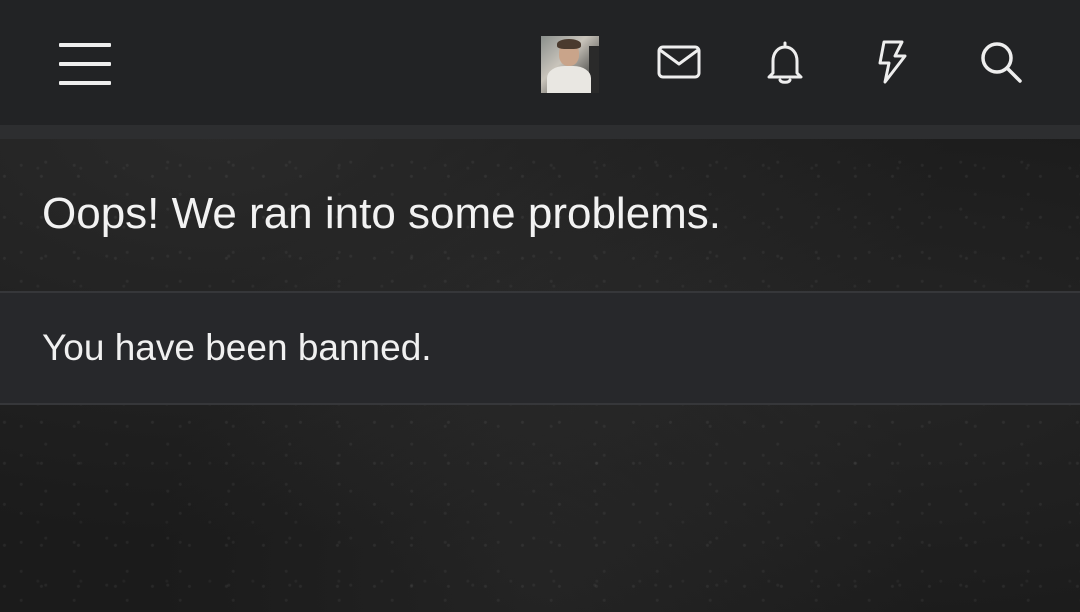 The height and width of the screenshot is (612, 1080). What do you see at coordinates (1001, 62) in the screenshot?
I see `search-icon` at bounding box center [1001, 62].